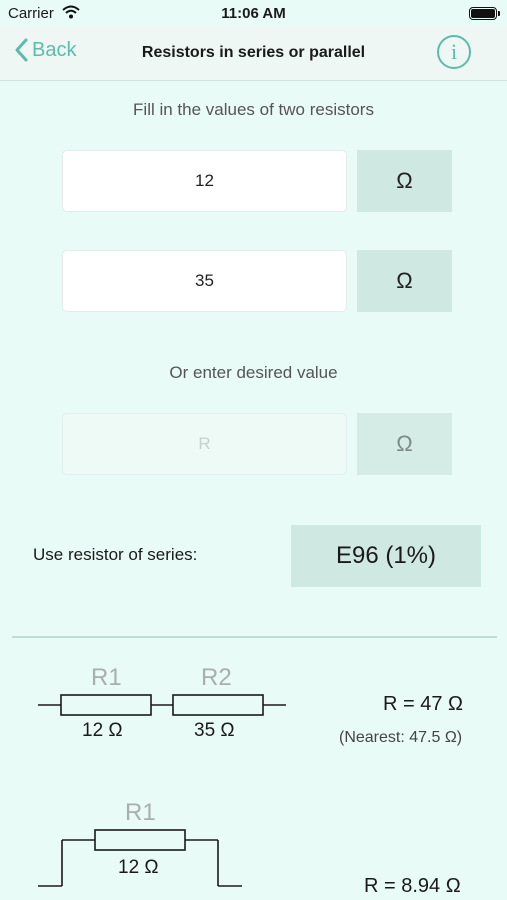  Describe the element at coordinates (214, 730) in the screenshot. I see `series-r2-value: 35 Ω` at that location.